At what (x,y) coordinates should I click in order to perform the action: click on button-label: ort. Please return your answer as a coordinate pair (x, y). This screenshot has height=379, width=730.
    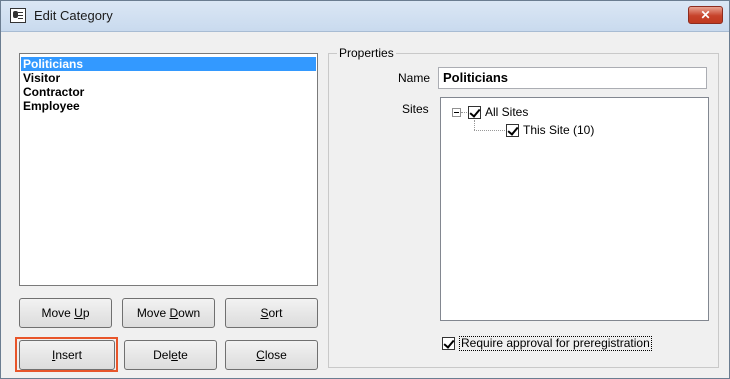
    Looking at the image, I should click on (275, 313).